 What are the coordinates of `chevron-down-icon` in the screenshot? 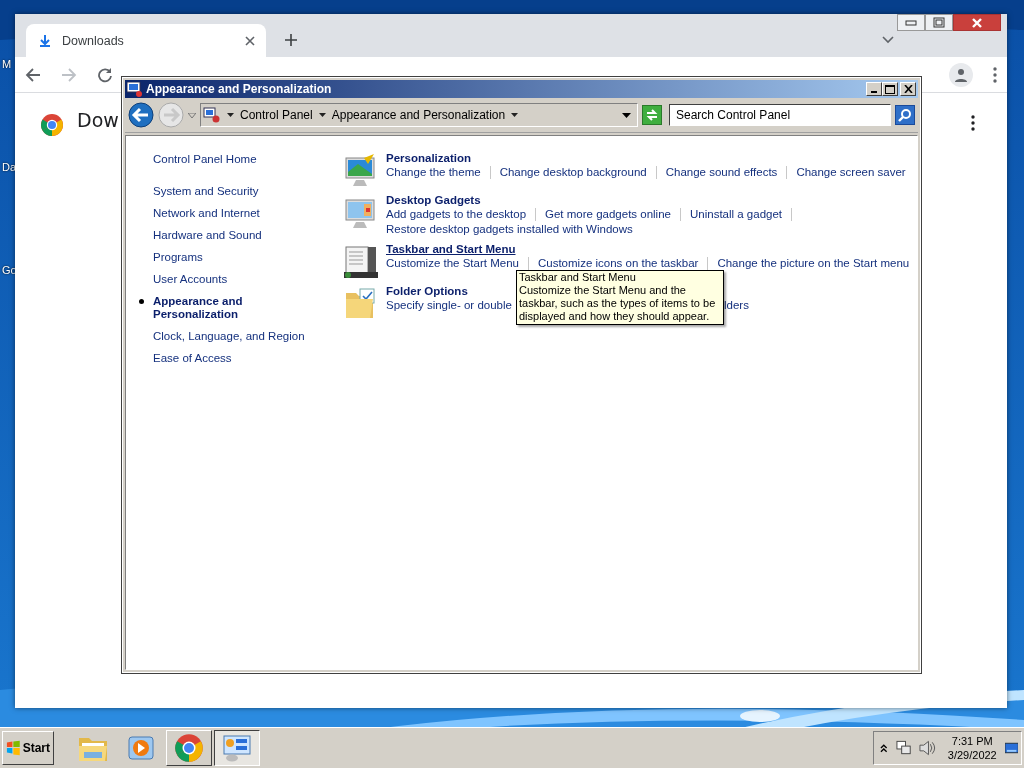 It's located at (888, 40).